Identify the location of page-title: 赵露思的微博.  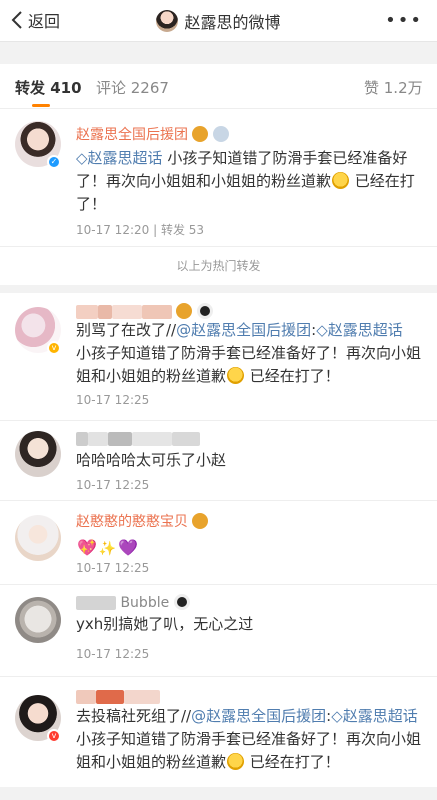
(218, 21).